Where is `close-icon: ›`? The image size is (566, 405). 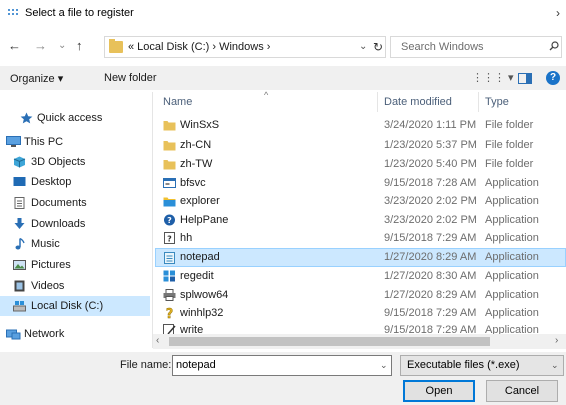 close-icon: › is located at coordinates (558, 13).